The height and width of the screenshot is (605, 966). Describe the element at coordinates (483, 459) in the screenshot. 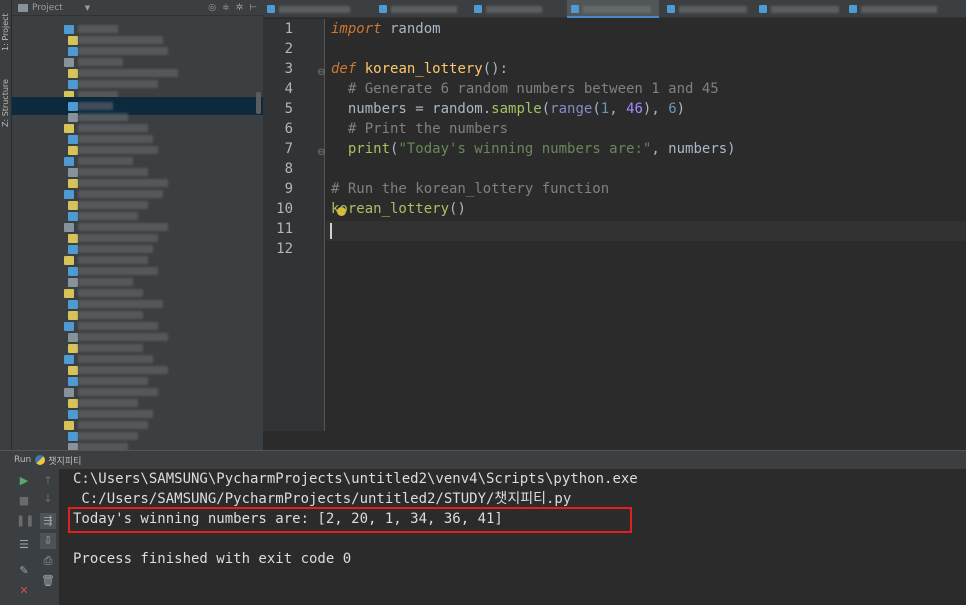

I see `run-panel-header: Run 챗지피티` at that location.